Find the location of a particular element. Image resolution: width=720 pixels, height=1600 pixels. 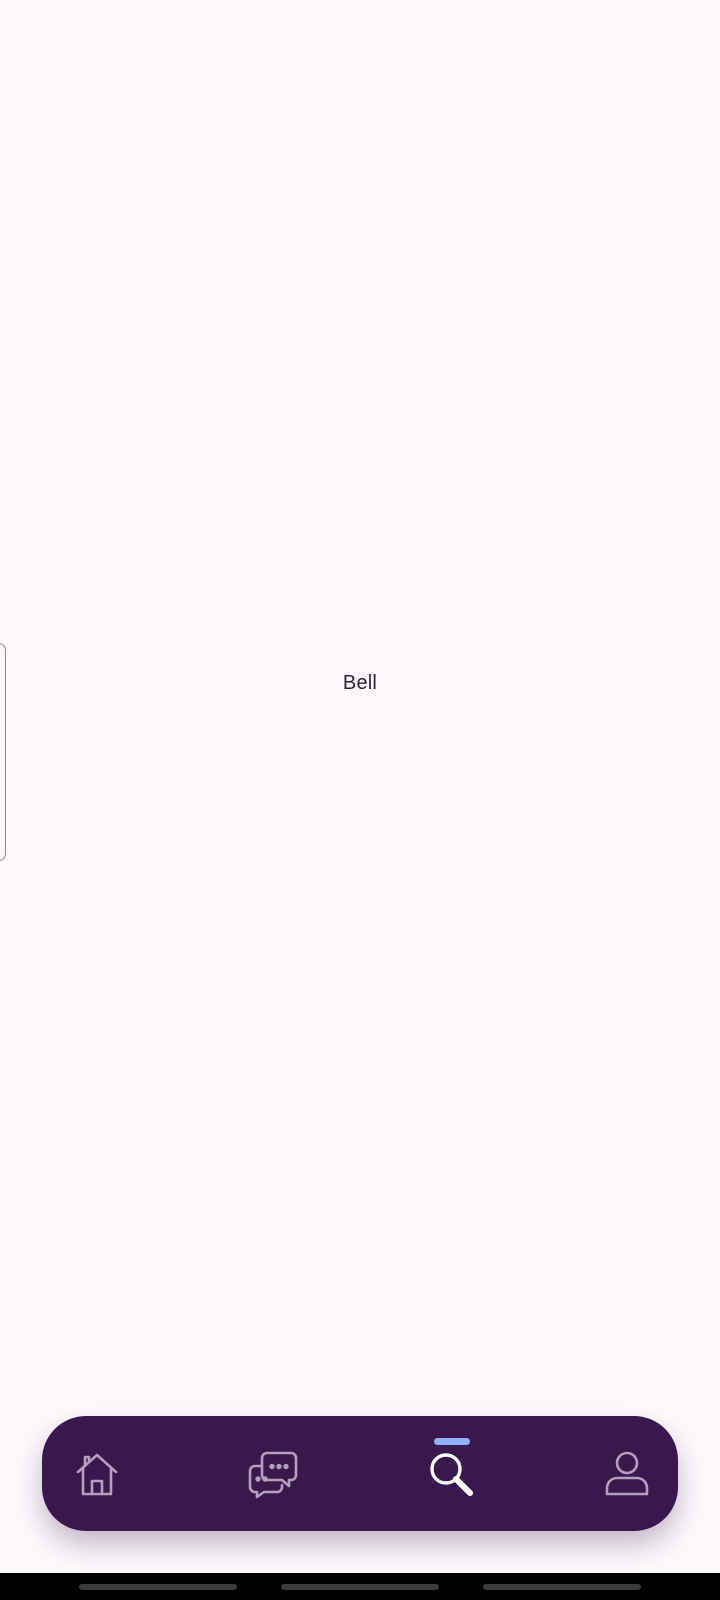

profile-icon is located at coordinates (627, 1473).